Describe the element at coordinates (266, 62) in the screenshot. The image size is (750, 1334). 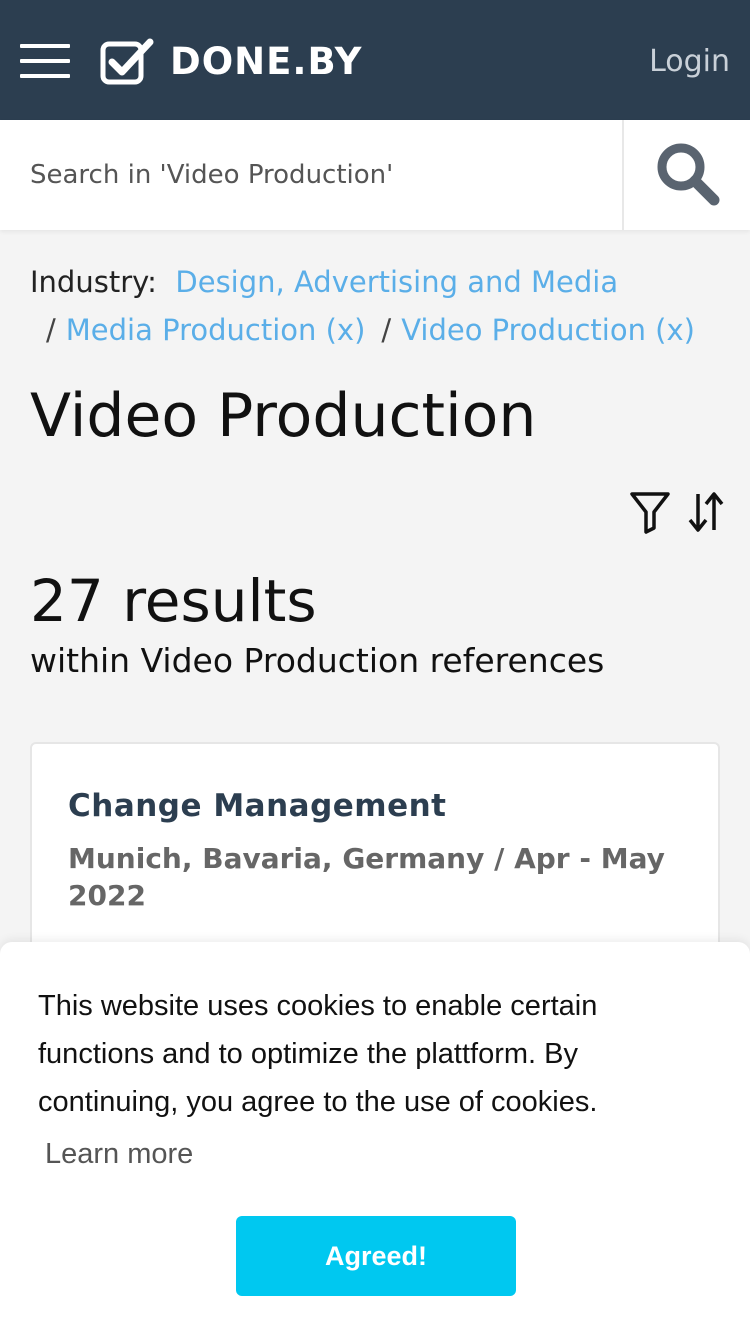
I see `brand-name: DONE.BY` at that location.